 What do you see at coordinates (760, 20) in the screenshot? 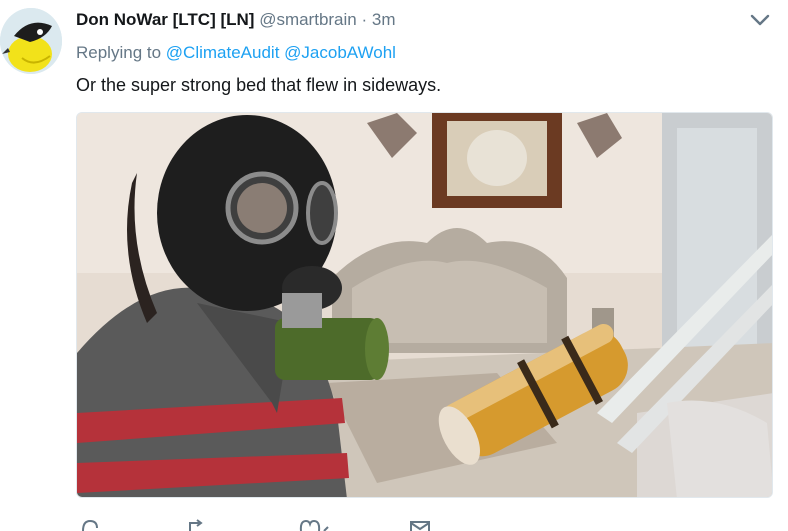
I see `chevron-down-icon` at bounding box center [760, 20].